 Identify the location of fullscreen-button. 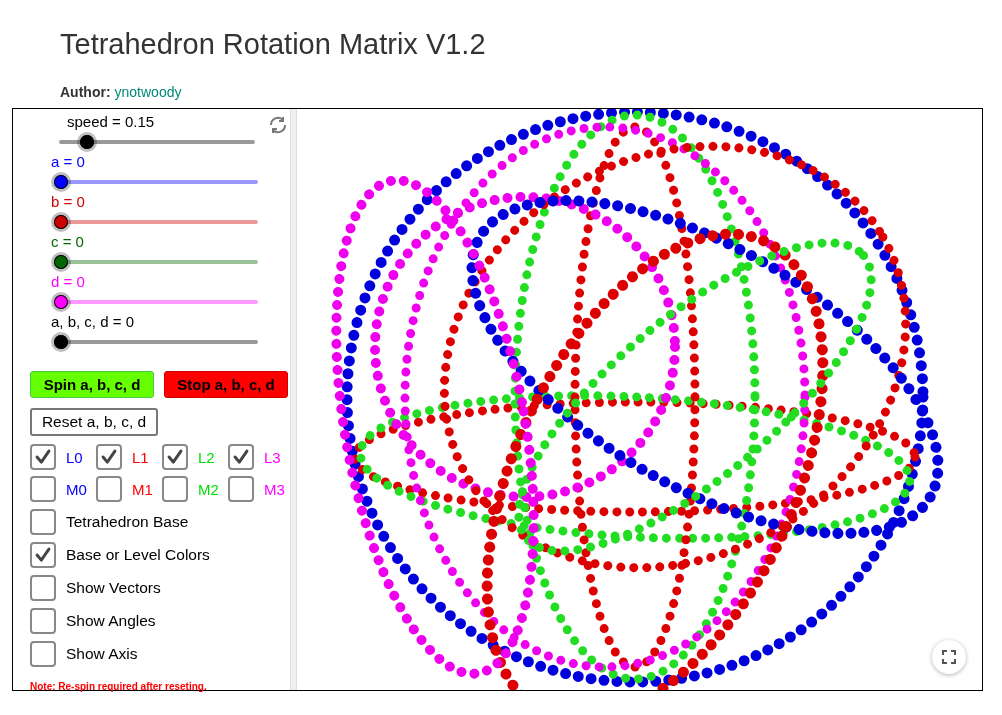
(949, 657).